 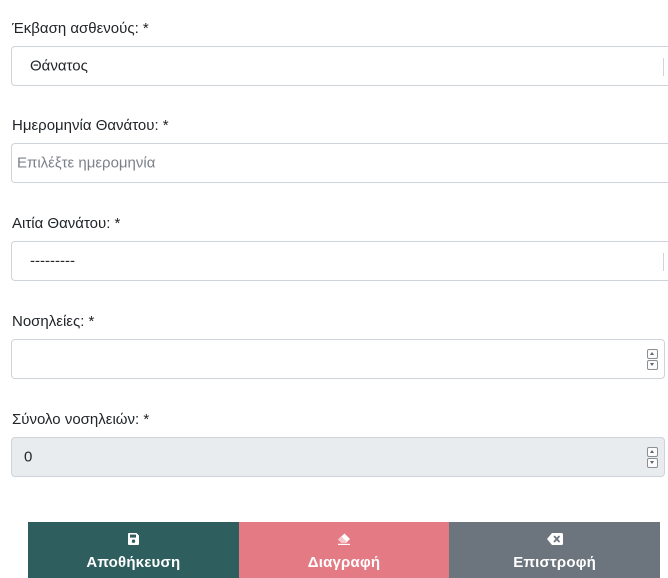 I want to click on outcome-select-value: Θάνατος, so click(x=59, y=66).